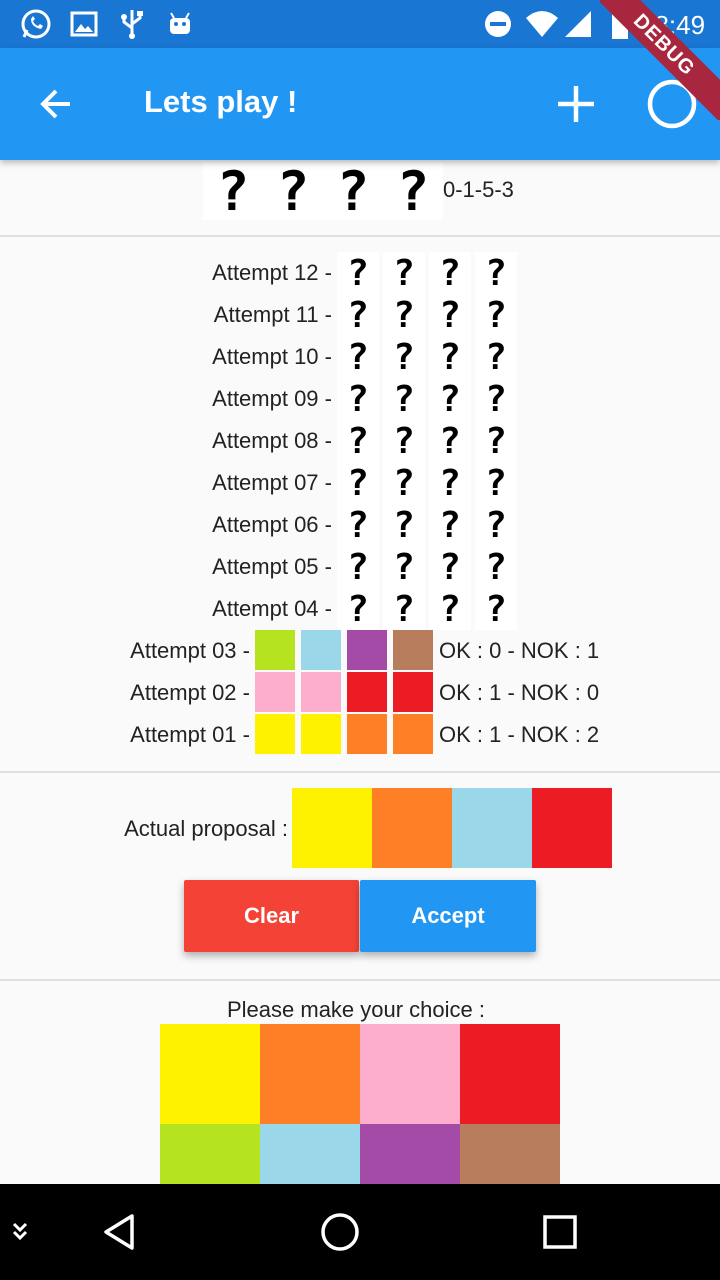 The height and width of the screenshot is (1280, 720). Describe the element at coordinates (356, 1009) in the screenshot. I see `choice-label: Please make your choice :` at that location.